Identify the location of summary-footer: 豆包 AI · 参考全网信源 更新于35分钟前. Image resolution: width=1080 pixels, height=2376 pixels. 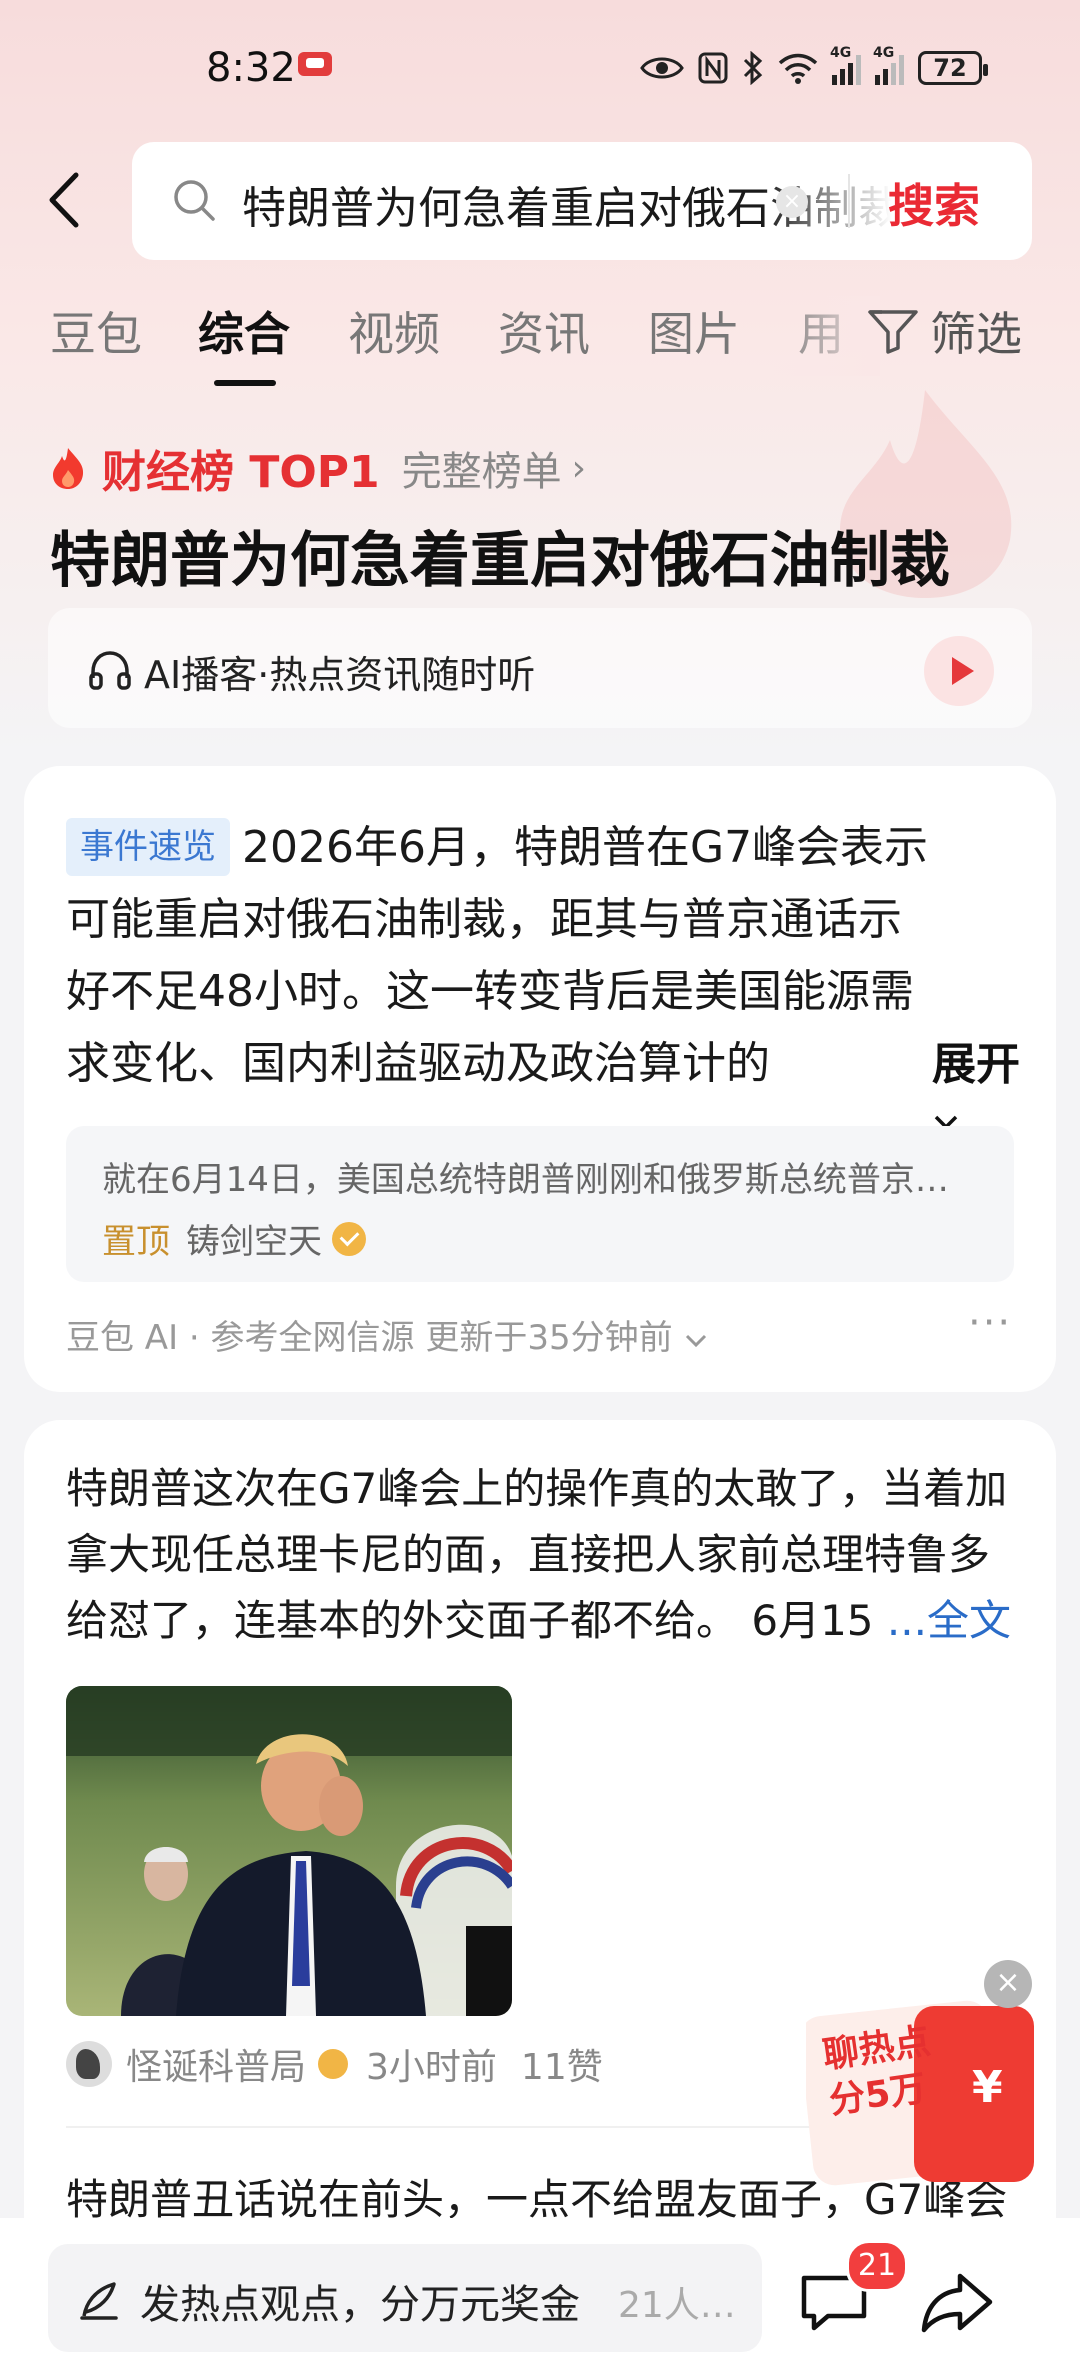
(387, 1334).